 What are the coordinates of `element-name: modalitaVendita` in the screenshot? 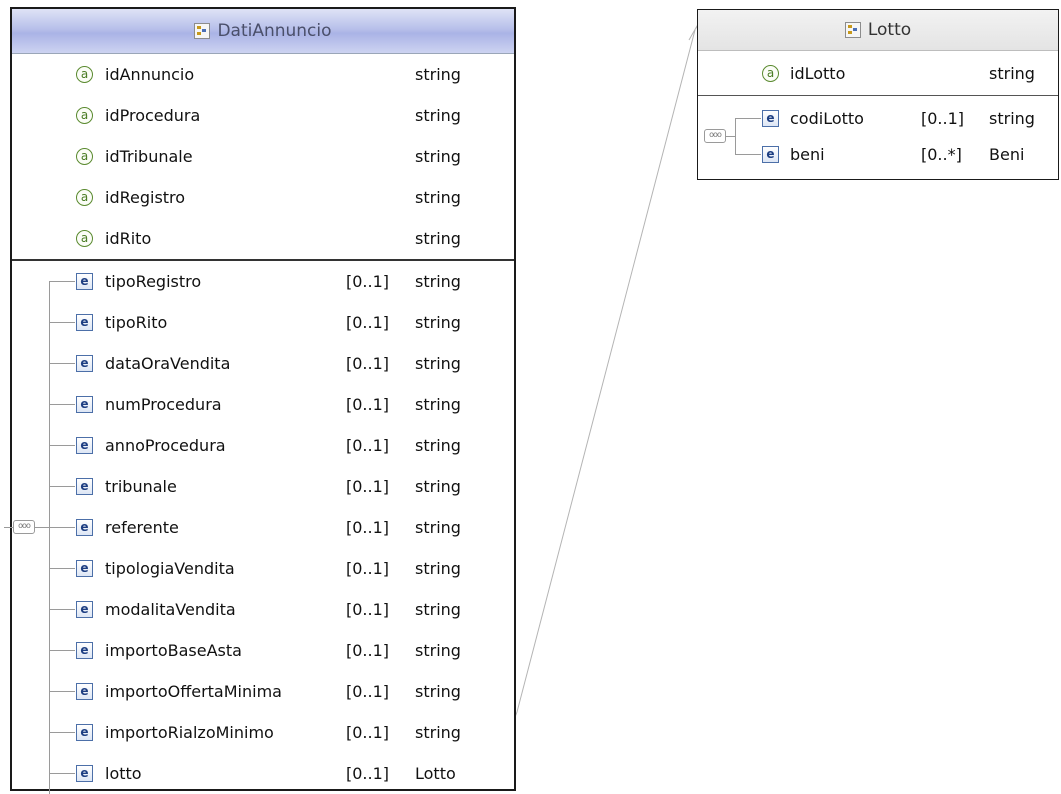 It's located at (170, 609).